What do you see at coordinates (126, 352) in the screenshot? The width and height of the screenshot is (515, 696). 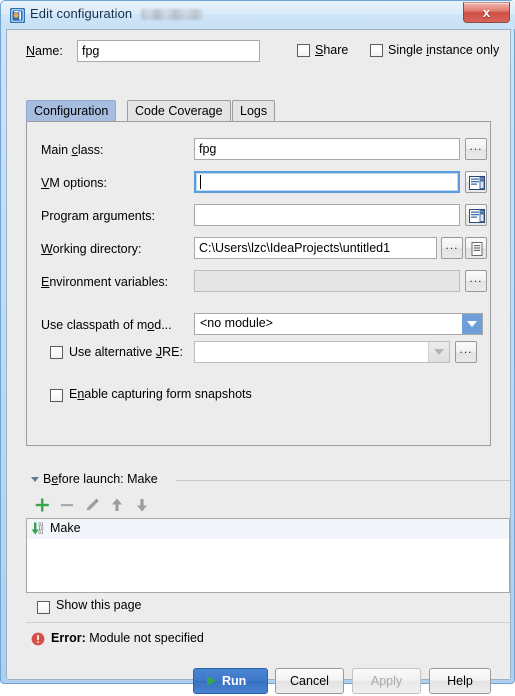 I see `alternative-jre-label: Use alternative JRE:` at bounding box center [126, 352].